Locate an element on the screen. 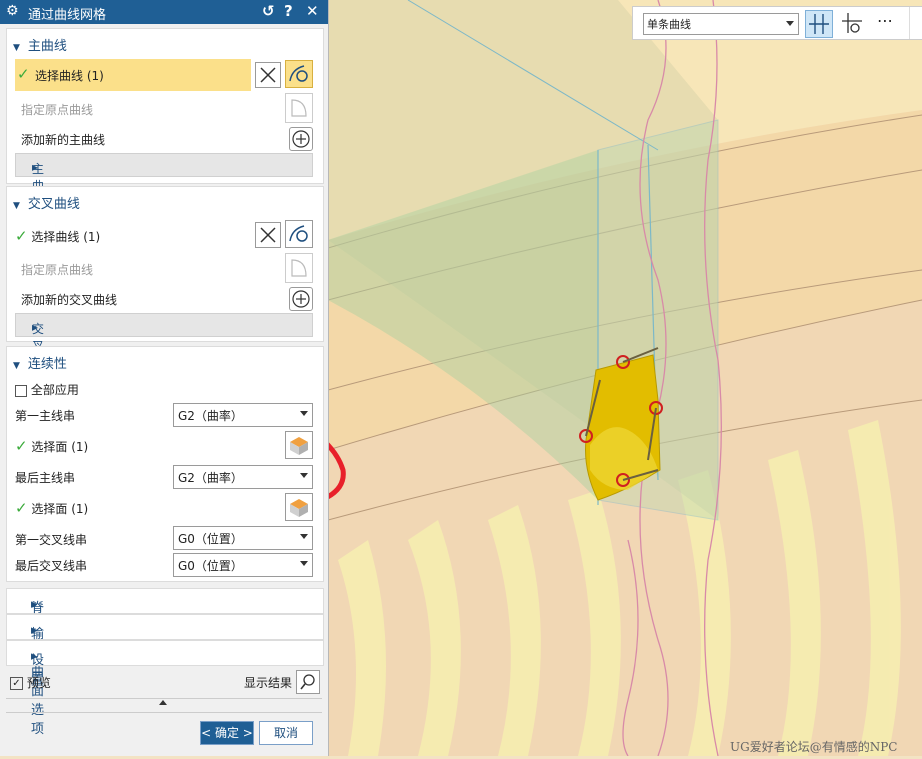  first-cross-dropdown: G0（位置） is located at coordinates (243, 538).